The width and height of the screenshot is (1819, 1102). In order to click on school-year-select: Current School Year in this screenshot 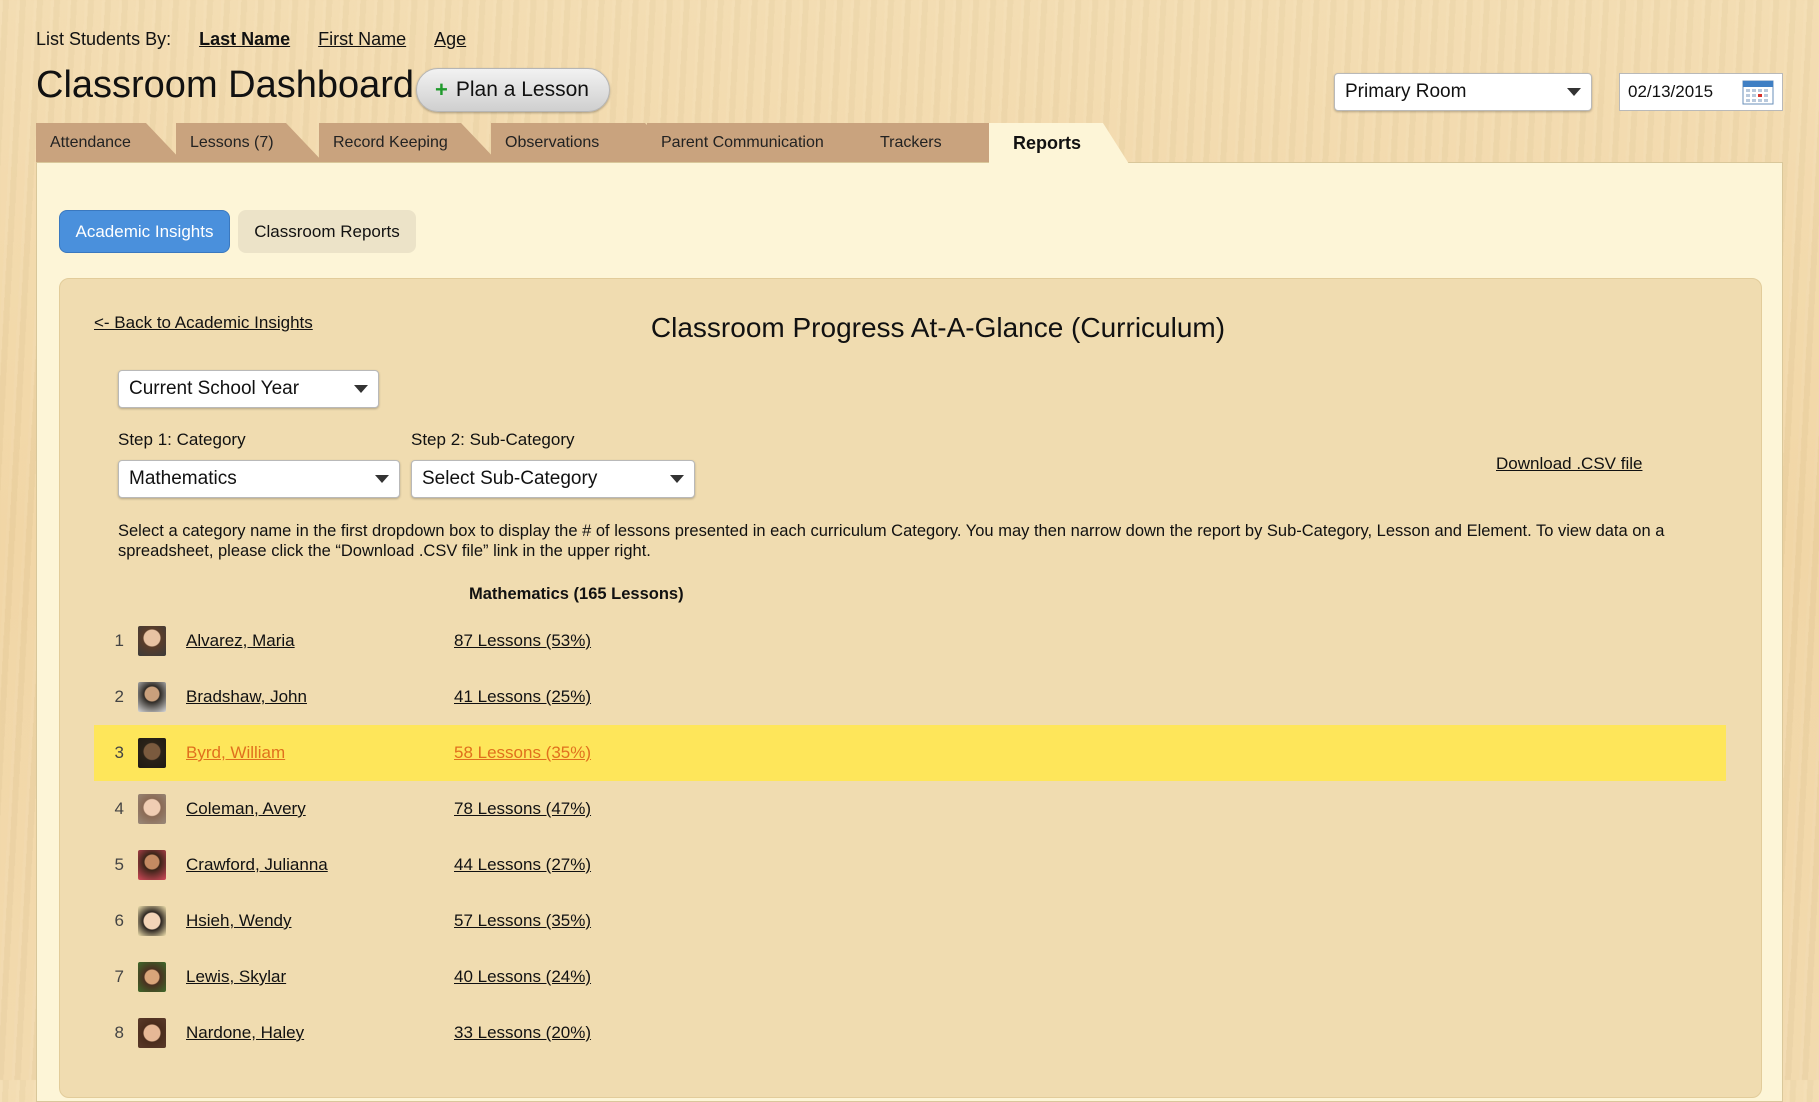, I will do `click(248, 389)`.